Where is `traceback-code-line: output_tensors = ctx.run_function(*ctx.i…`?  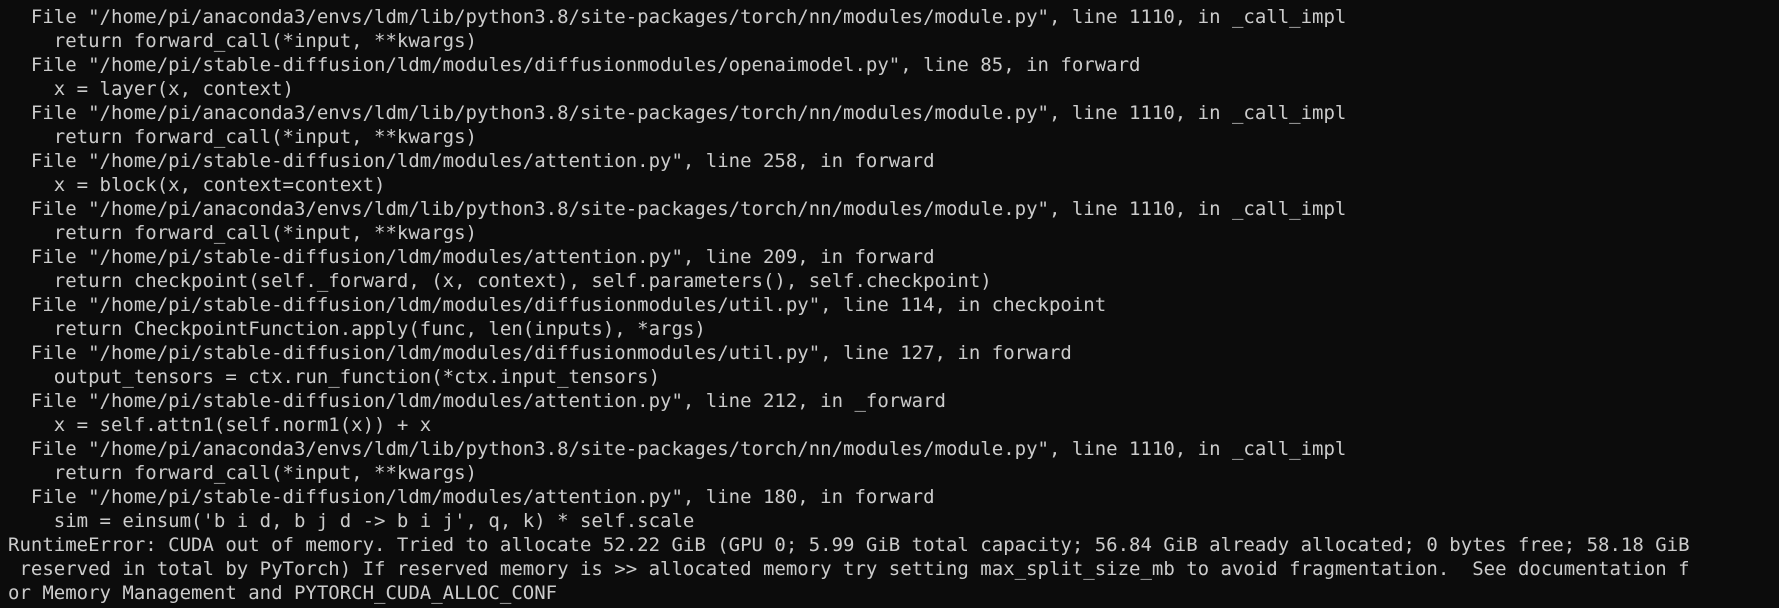 traceback-code-line: output_tensors = ctx.run_function(*ctx.i… is located at coordinates (334, 377).